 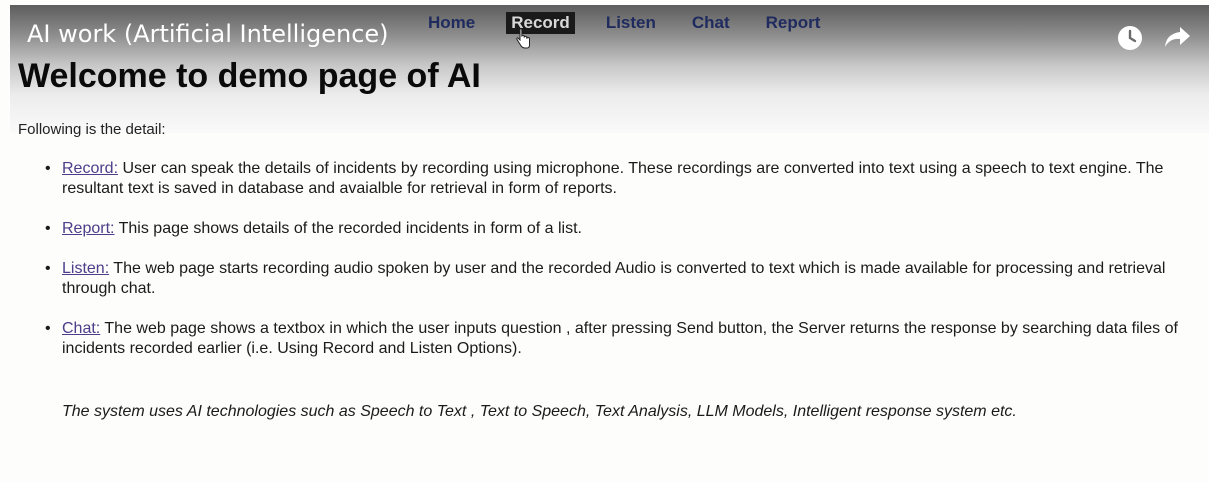 I want to click on top-navigation: Home Record Listen Chat Report, so click(x=639, y=23).